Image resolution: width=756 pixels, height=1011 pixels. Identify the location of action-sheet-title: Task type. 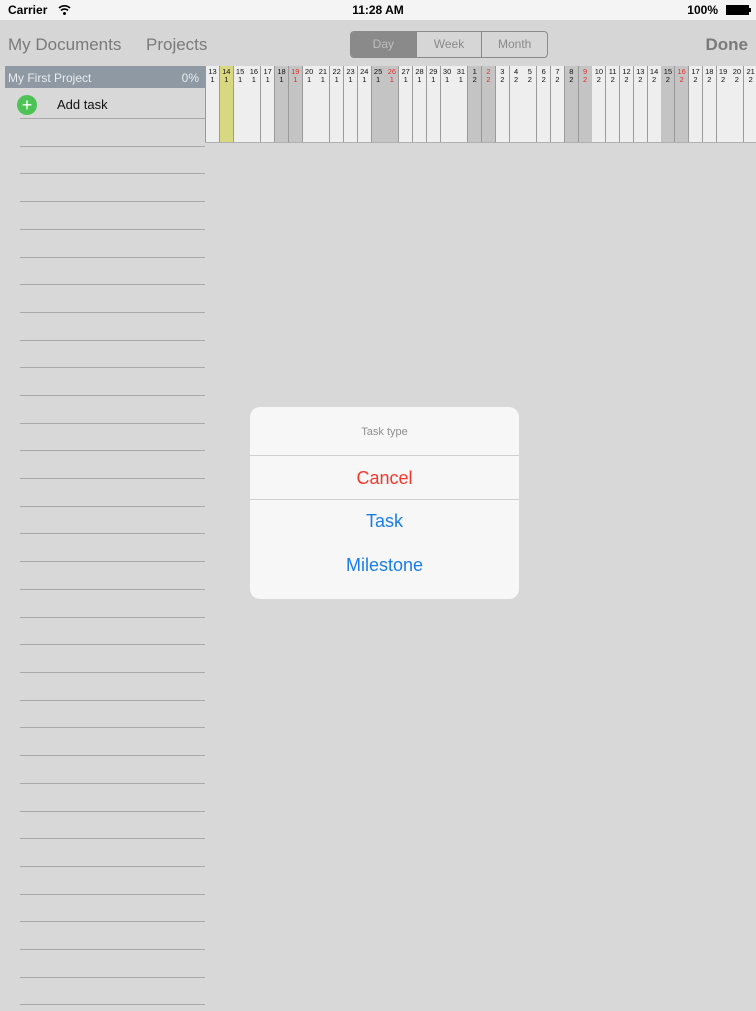
(384, 432).